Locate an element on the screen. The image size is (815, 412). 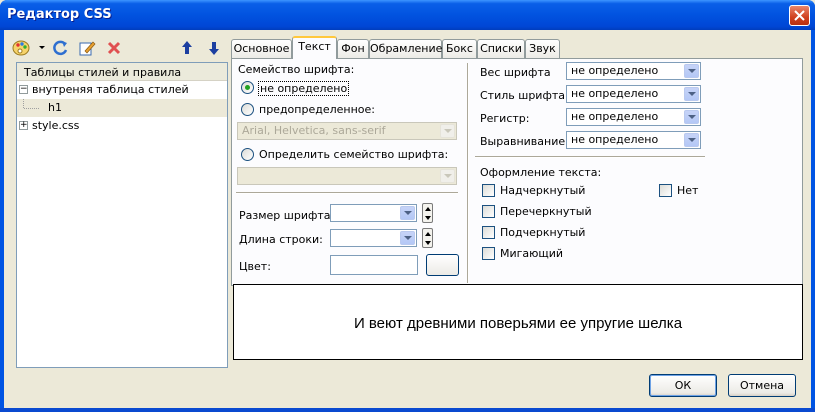
font-weight-select: не определено is located at coordinates (633, 71).